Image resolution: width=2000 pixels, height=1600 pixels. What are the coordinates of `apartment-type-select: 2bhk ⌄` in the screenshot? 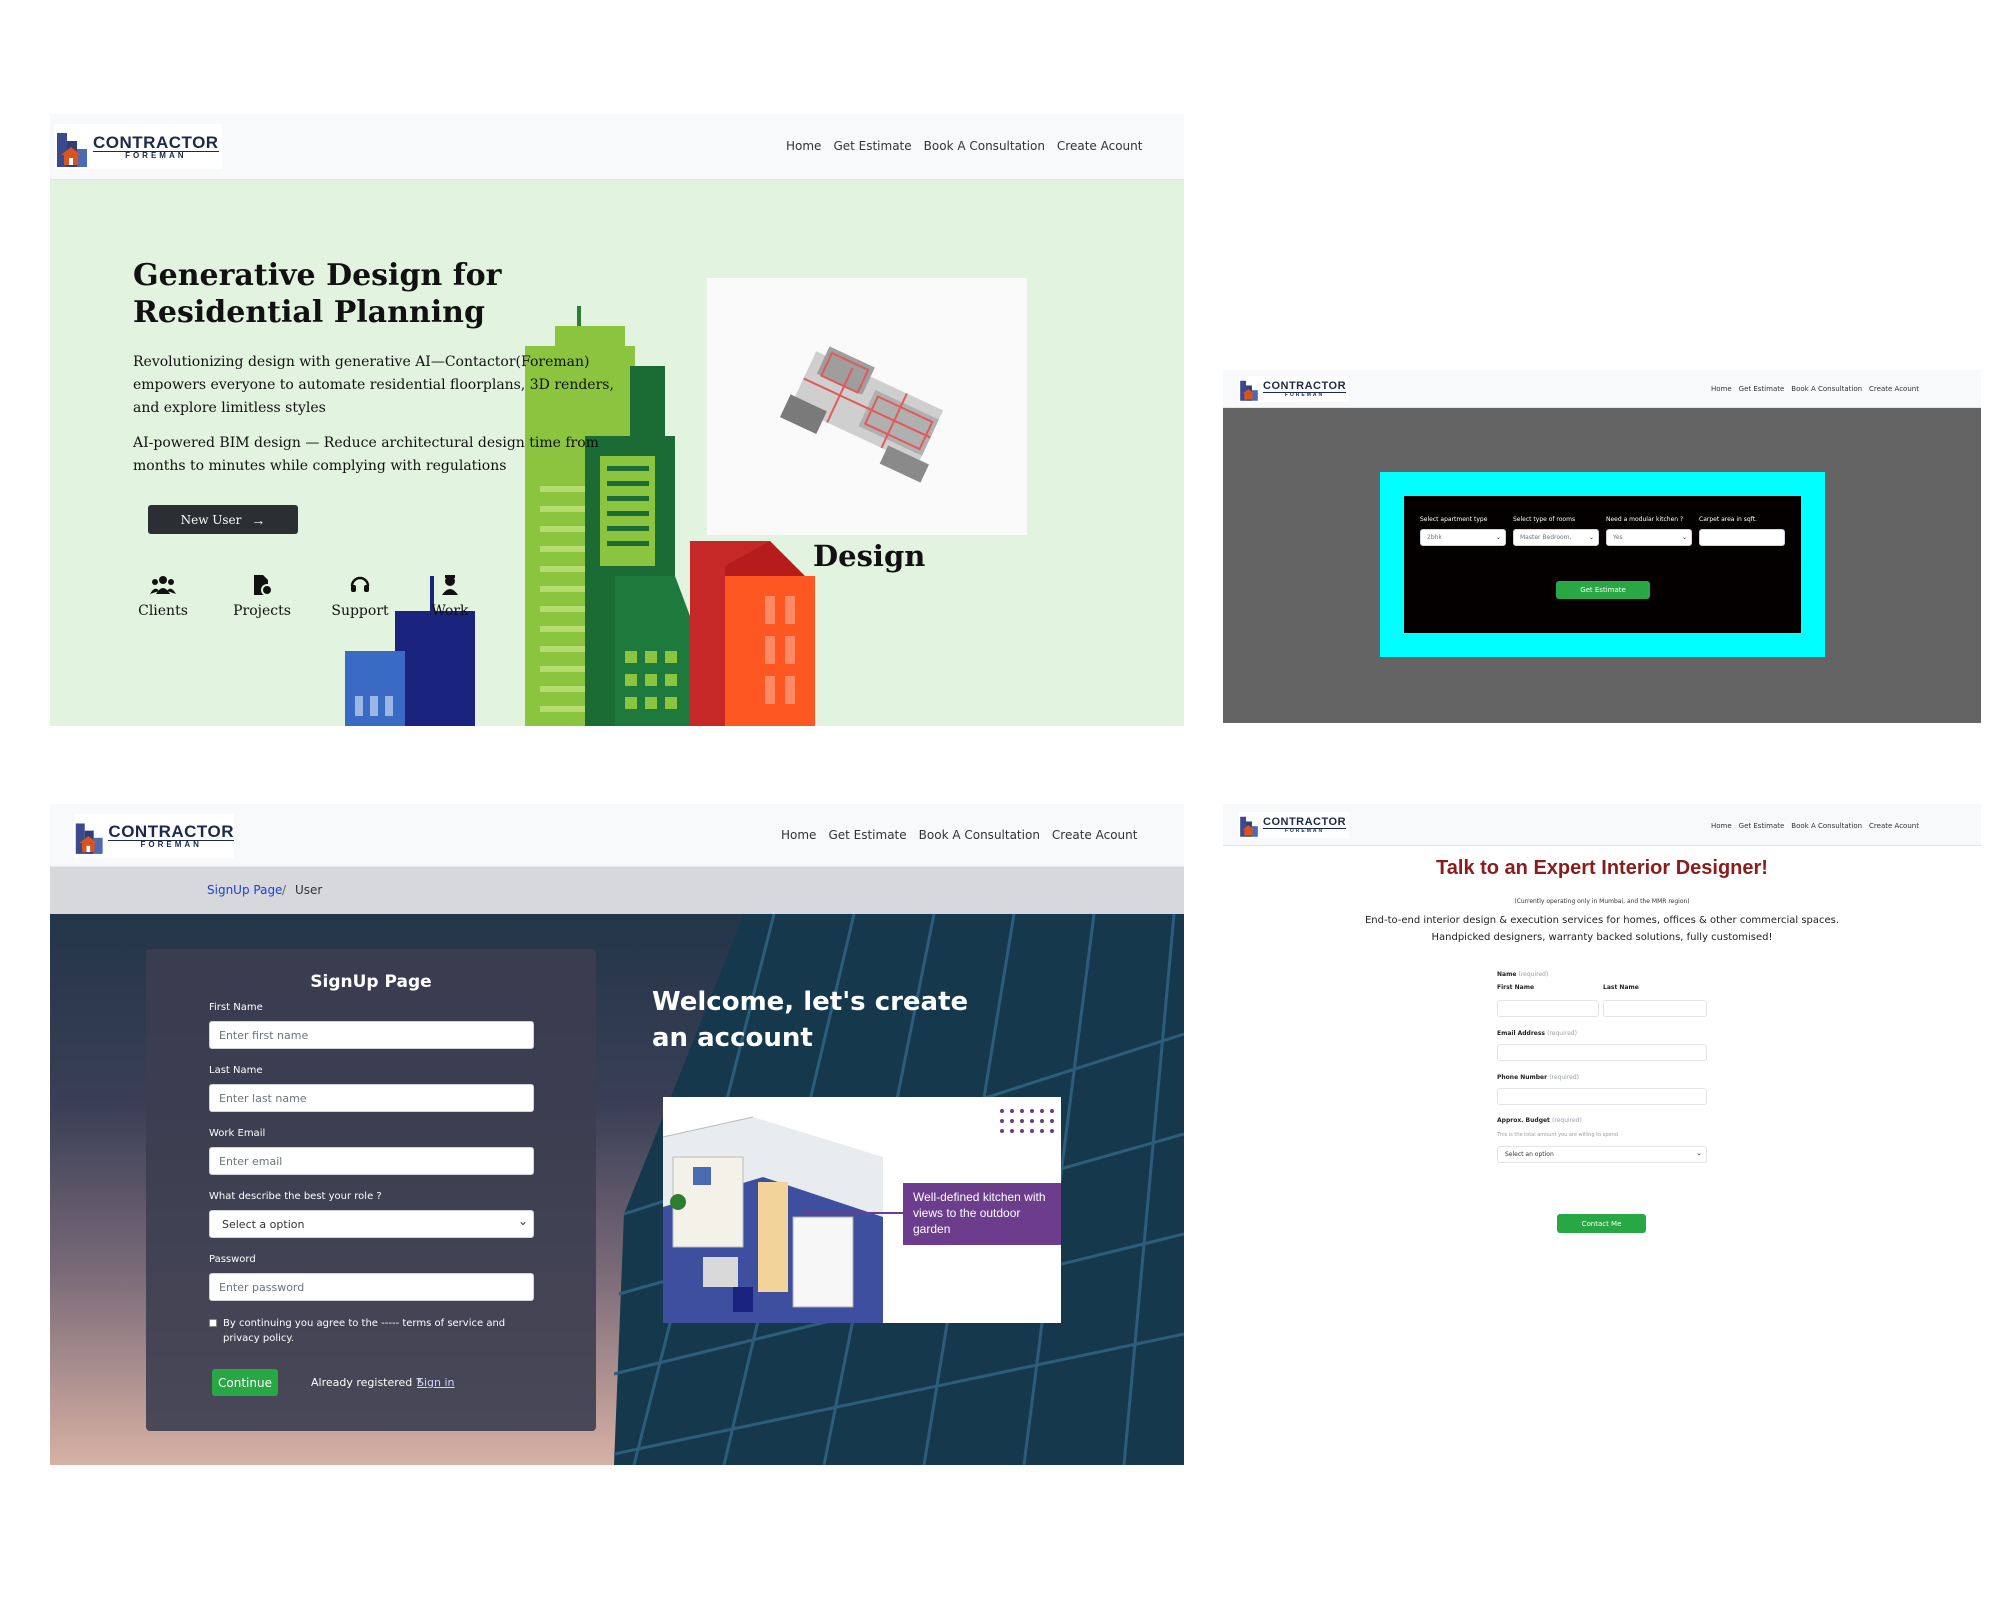 It's located at (1463, 537).